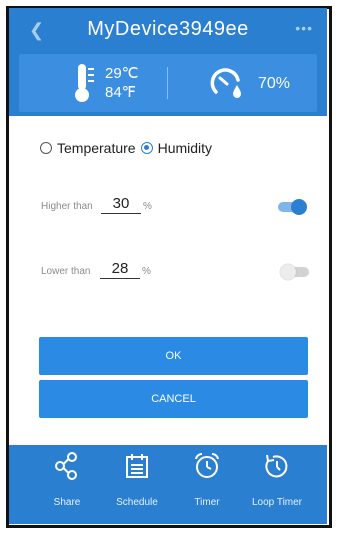  I want to click on cancel-button: CANCEL, so click(173, 399).